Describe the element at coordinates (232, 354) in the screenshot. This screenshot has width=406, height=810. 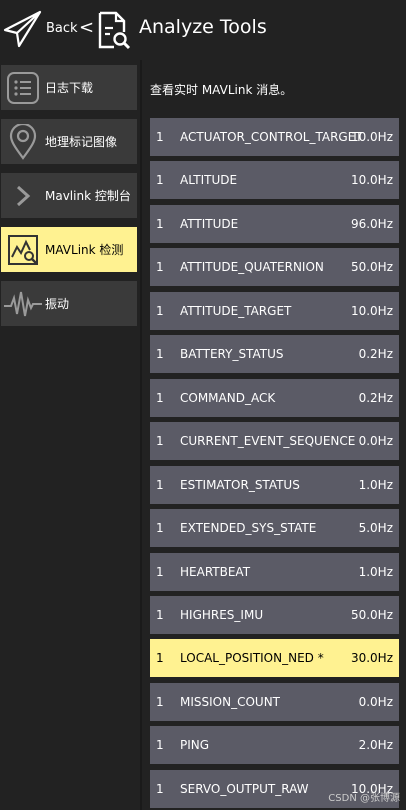
I see `message-name: BATTERY_STATUS` at that location.